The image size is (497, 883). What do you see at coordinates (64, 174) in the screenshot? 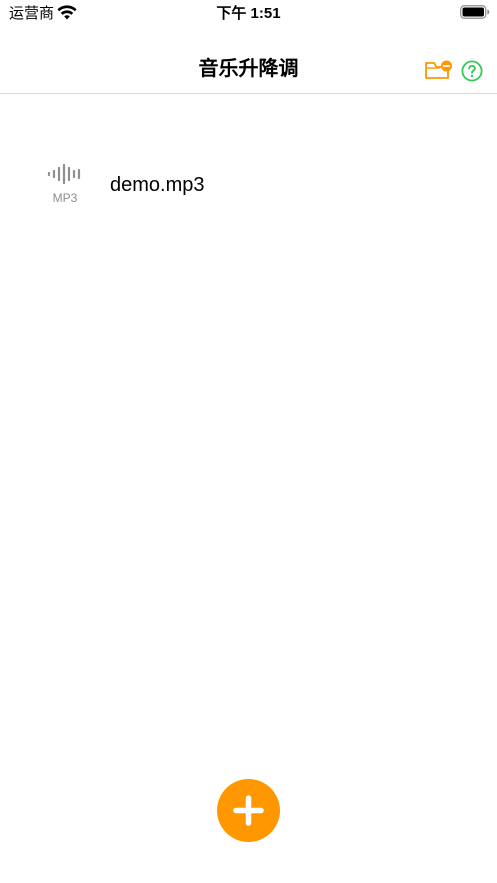
I see `waveform-icon` at bounding box center [64, 174].